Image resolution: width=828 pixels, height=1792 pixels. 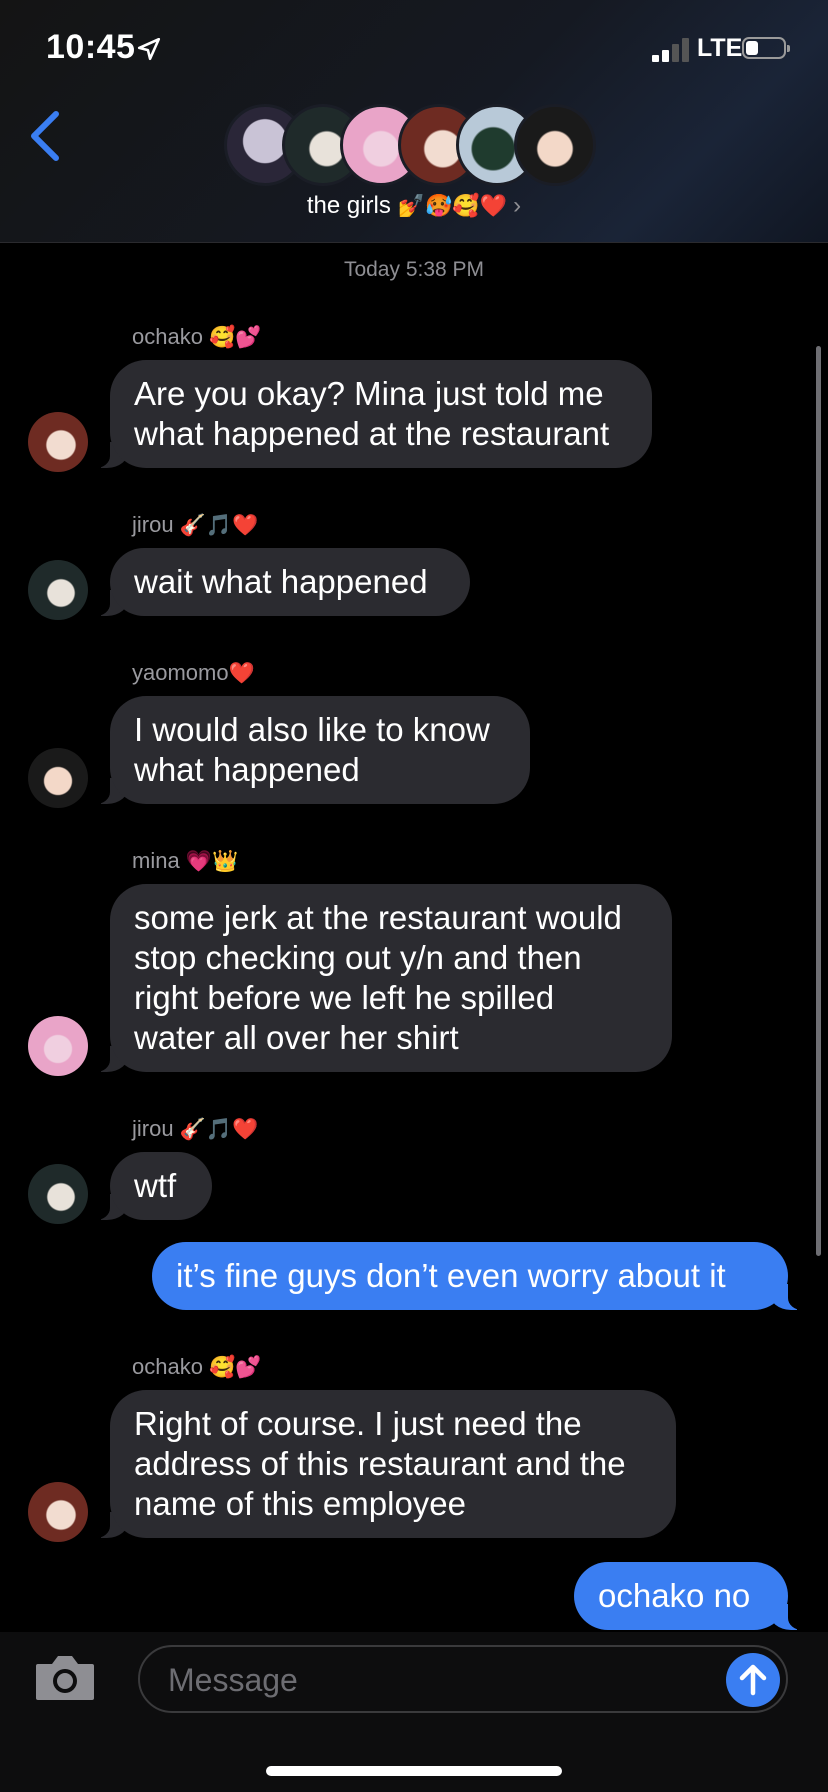 What do you see at coordinates (180, 672) in the screenshot?
I see `sender-name: yaomomo` at bounding box center [180, 672].